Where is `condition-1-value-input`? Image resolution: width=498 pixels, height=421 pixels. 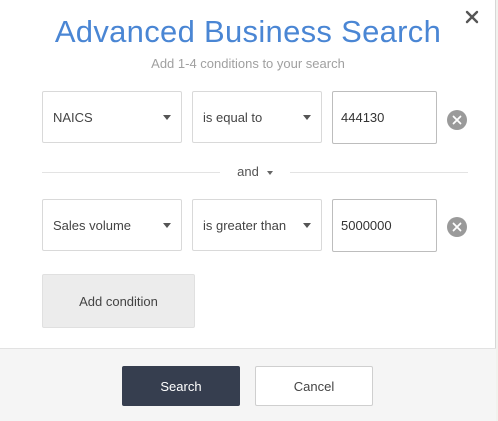
condition-1-value-input is located at coordinates (384, 117).